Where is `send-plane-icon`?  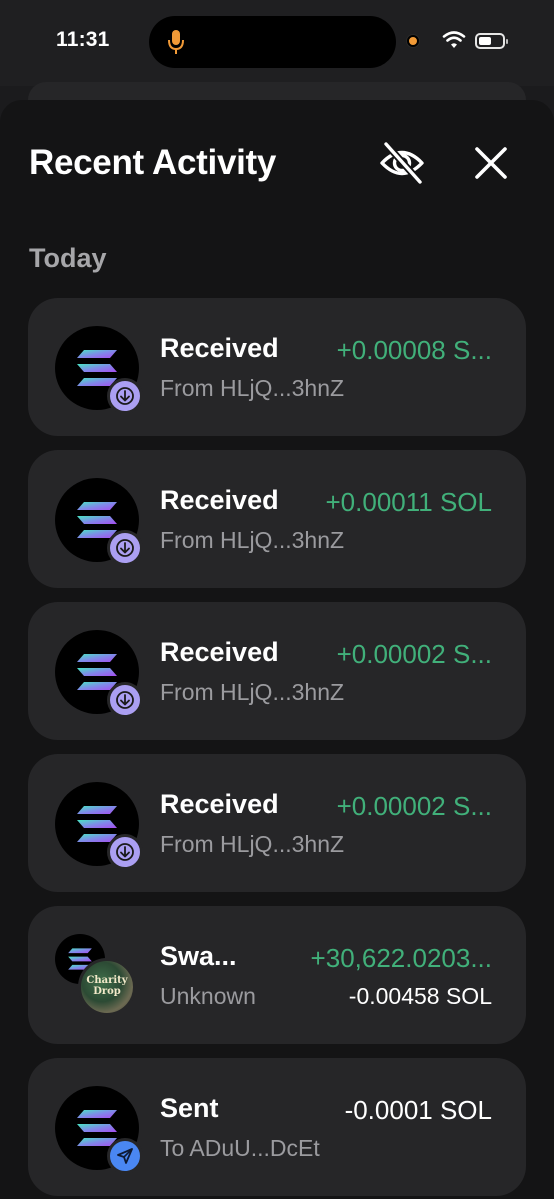 send-plane-icon is located at coordinates (125, 1156).